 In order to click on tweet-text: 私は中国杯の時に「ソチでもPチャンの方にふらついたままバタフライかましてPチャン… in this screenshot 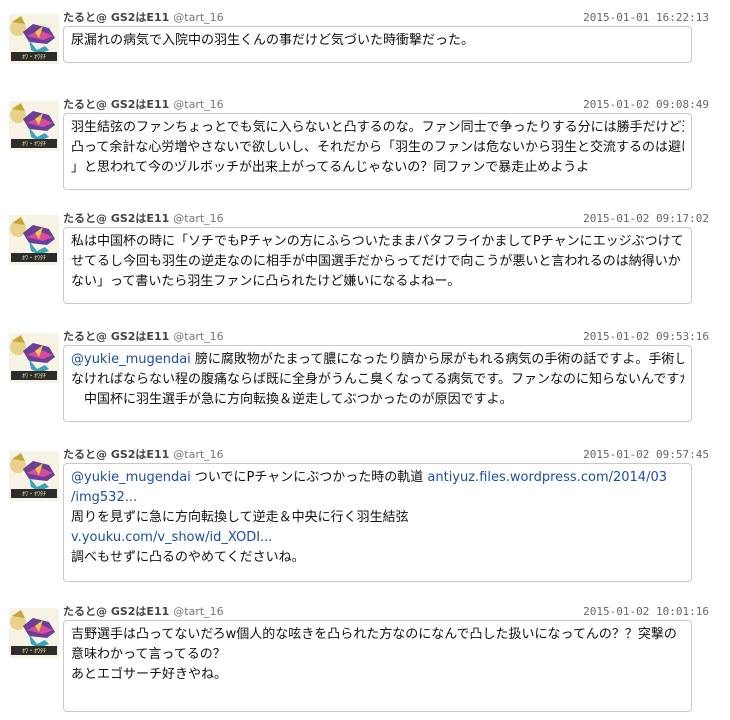, I will do `click(377, 241)`.